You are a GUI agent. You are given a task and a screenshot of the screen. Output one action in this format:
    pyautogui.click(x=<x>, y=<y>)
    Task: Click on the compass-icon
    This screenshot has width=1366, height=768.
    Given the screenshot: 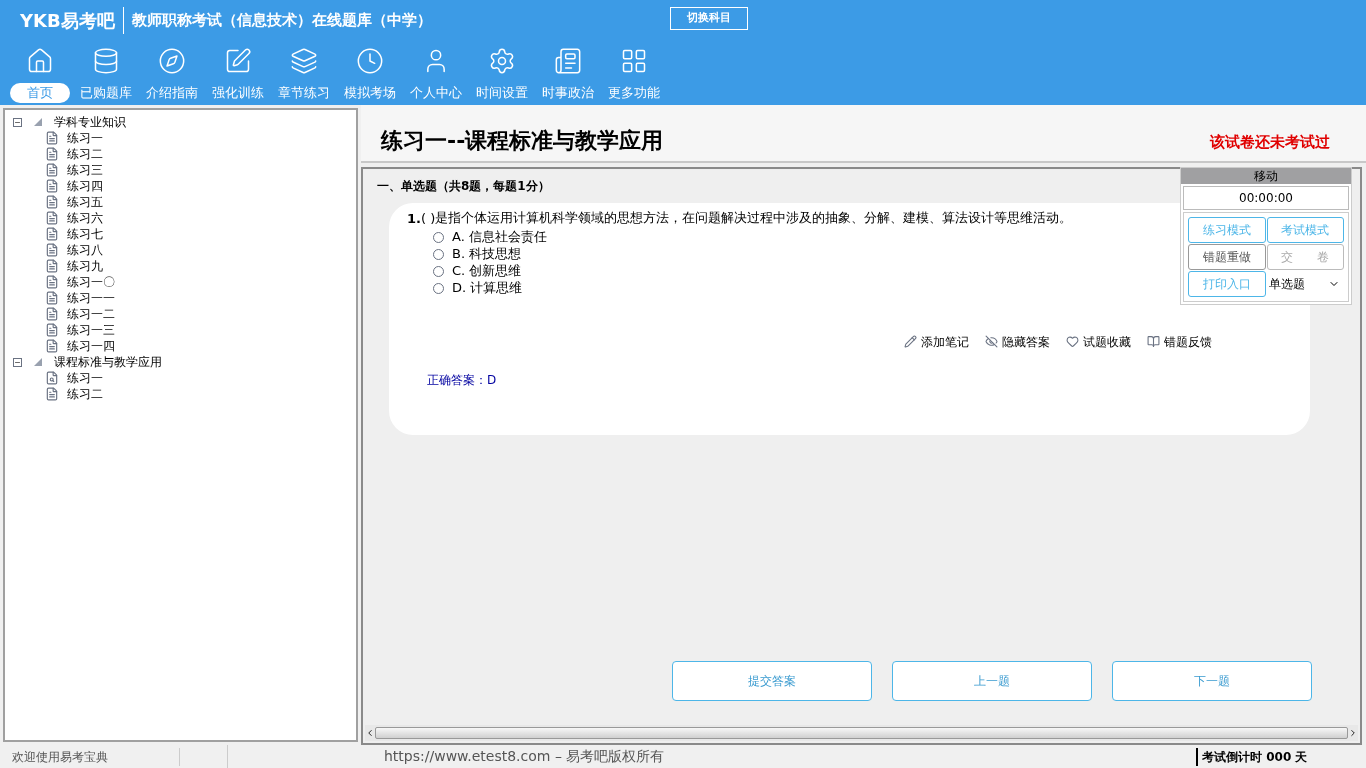 What is the action you would take?
    pyautogui.click(x=172, y=61)
    